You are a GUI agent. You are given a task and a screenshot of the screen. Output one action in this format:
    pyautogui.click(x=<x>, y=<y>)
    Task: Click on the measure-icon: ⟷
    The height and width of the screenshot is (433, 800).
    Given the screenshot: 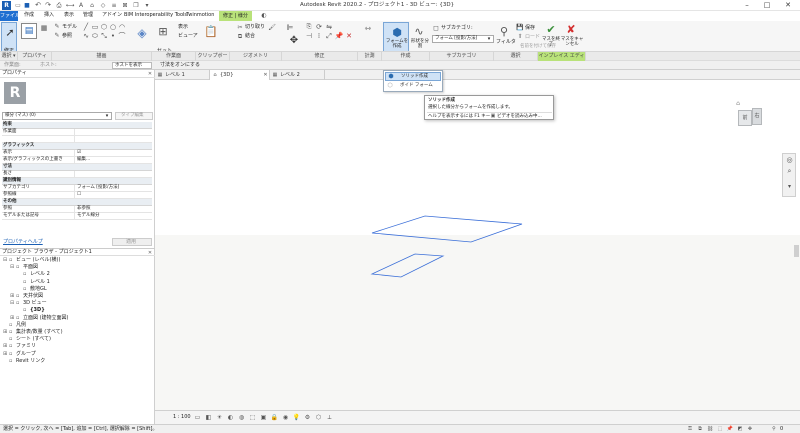 What is the action you would take?
    pyautogui.click(x=70, y=5)
    